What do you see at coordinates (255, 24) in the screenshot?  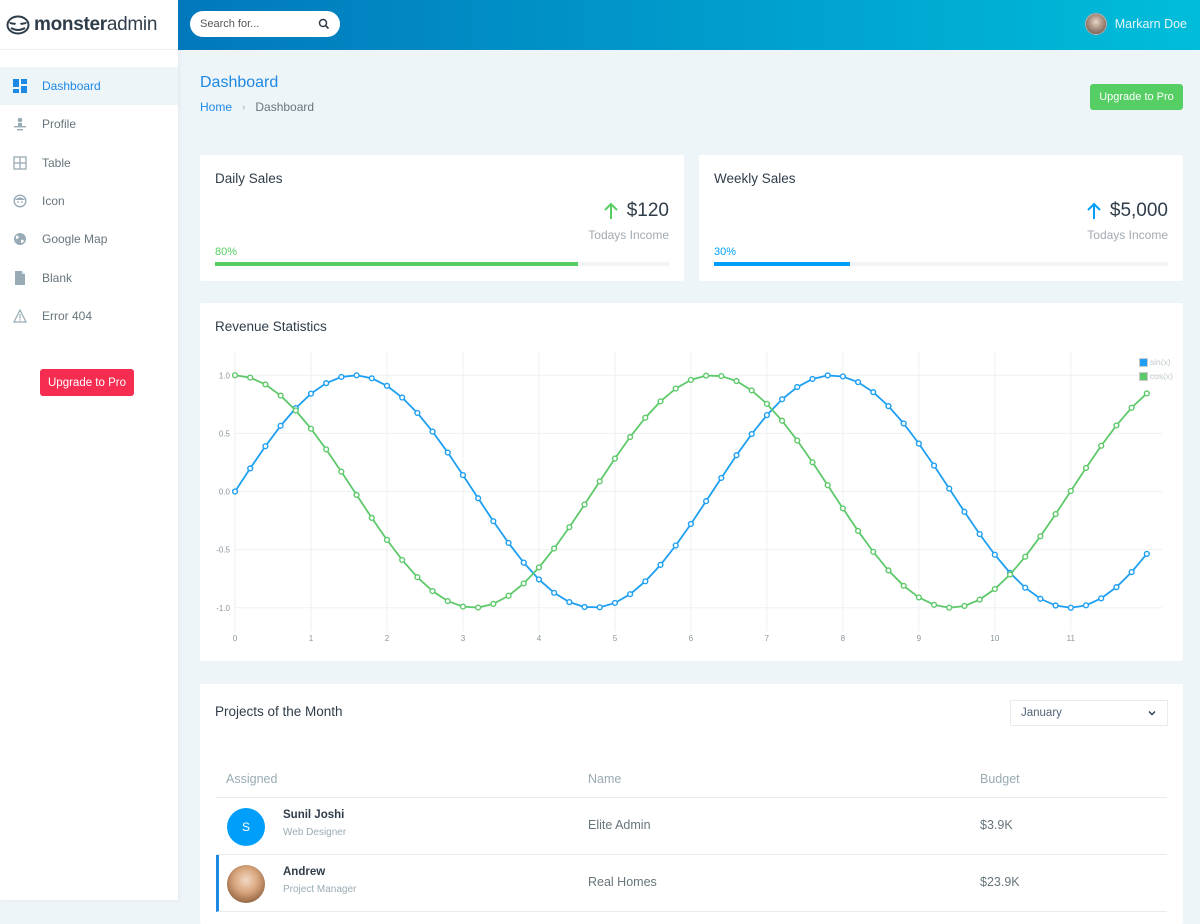 I see `search-input` at bounding box center [255, 24].